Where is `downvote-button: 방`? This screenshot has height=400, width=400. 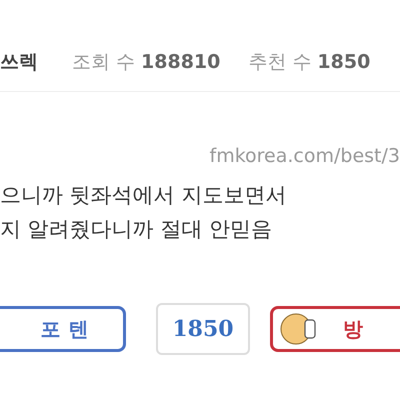
downvote-button: 방 is located at coordinates (335, 329).